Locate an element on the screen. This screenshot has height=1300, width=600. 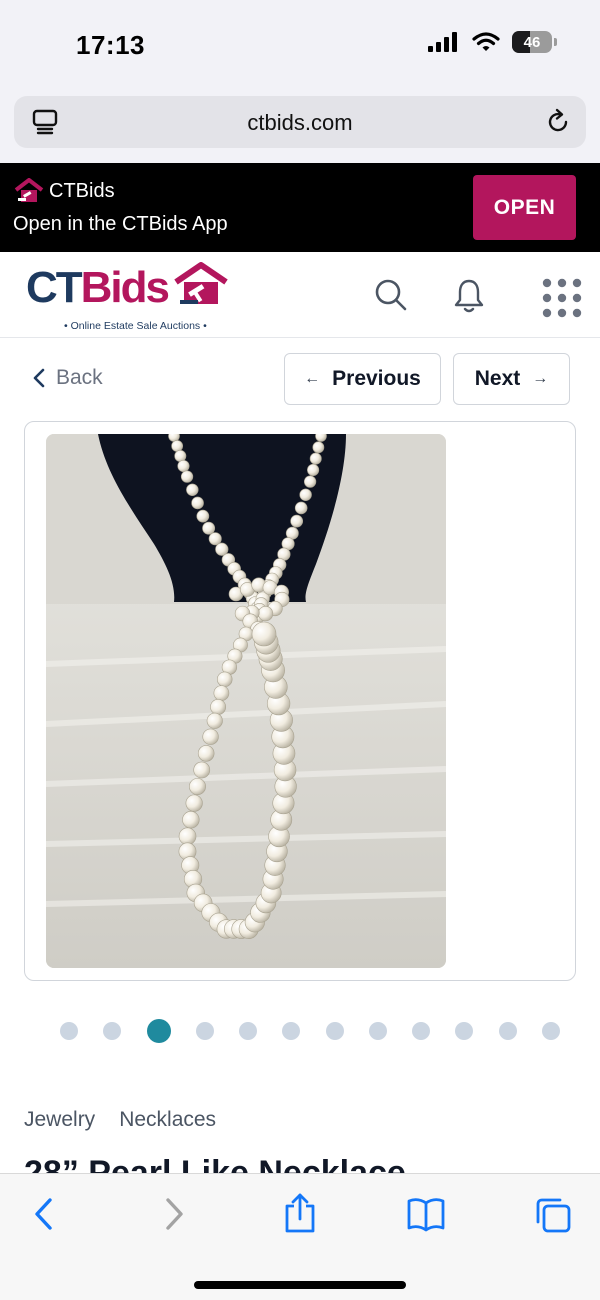
apps-grid-icon is located at coordinates (562, 298).